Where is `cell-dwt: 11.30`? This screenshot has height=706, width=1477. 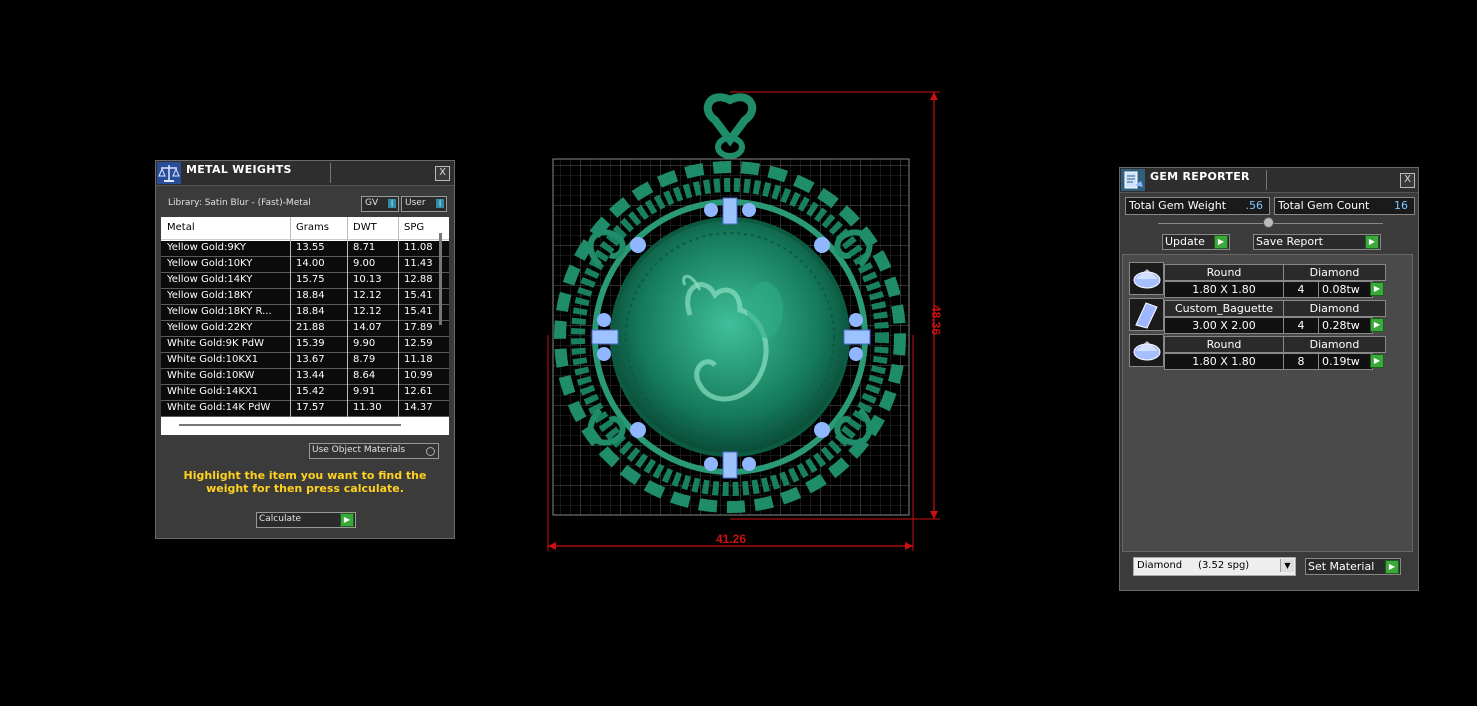 cell-dwt: 11.30 is located at coordinates (367, 407).